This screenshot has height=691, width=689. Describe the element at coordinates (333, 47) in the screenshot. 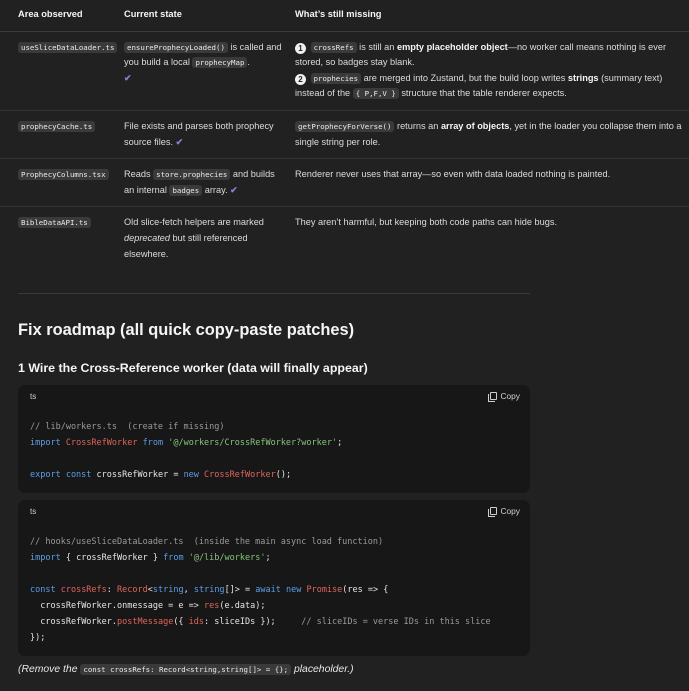

I see `inline-code: crossRefs` at that location.